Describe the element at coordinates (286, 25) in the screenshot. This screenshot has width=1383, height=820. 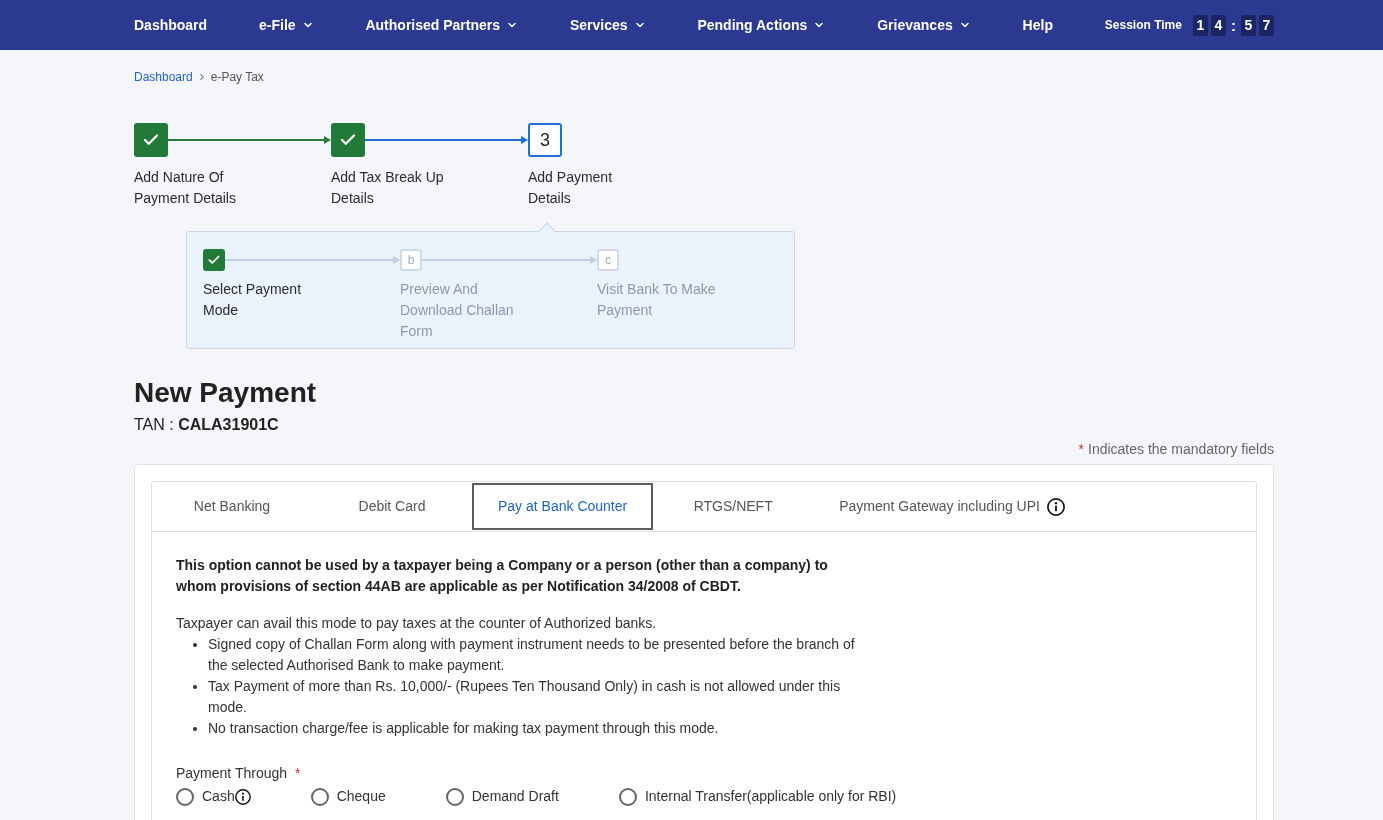
I see `nav-menu-item: e-File` at that location.